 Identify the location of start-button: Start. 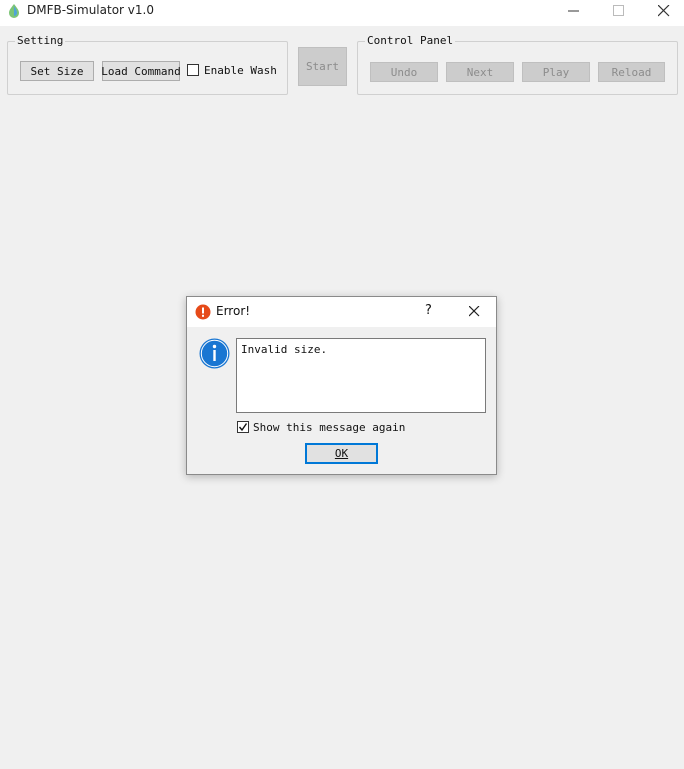
(322, 66).